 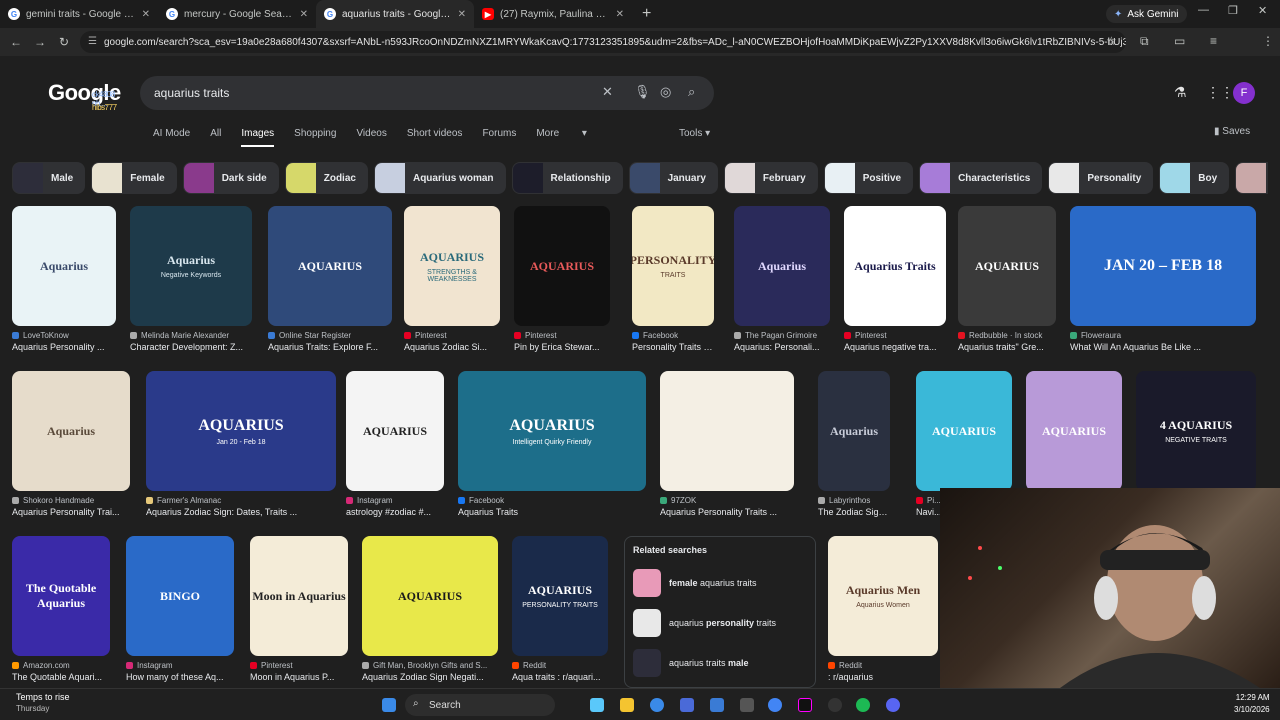 I want to click on tab-forums: Forums, so click(x=499, y=137).